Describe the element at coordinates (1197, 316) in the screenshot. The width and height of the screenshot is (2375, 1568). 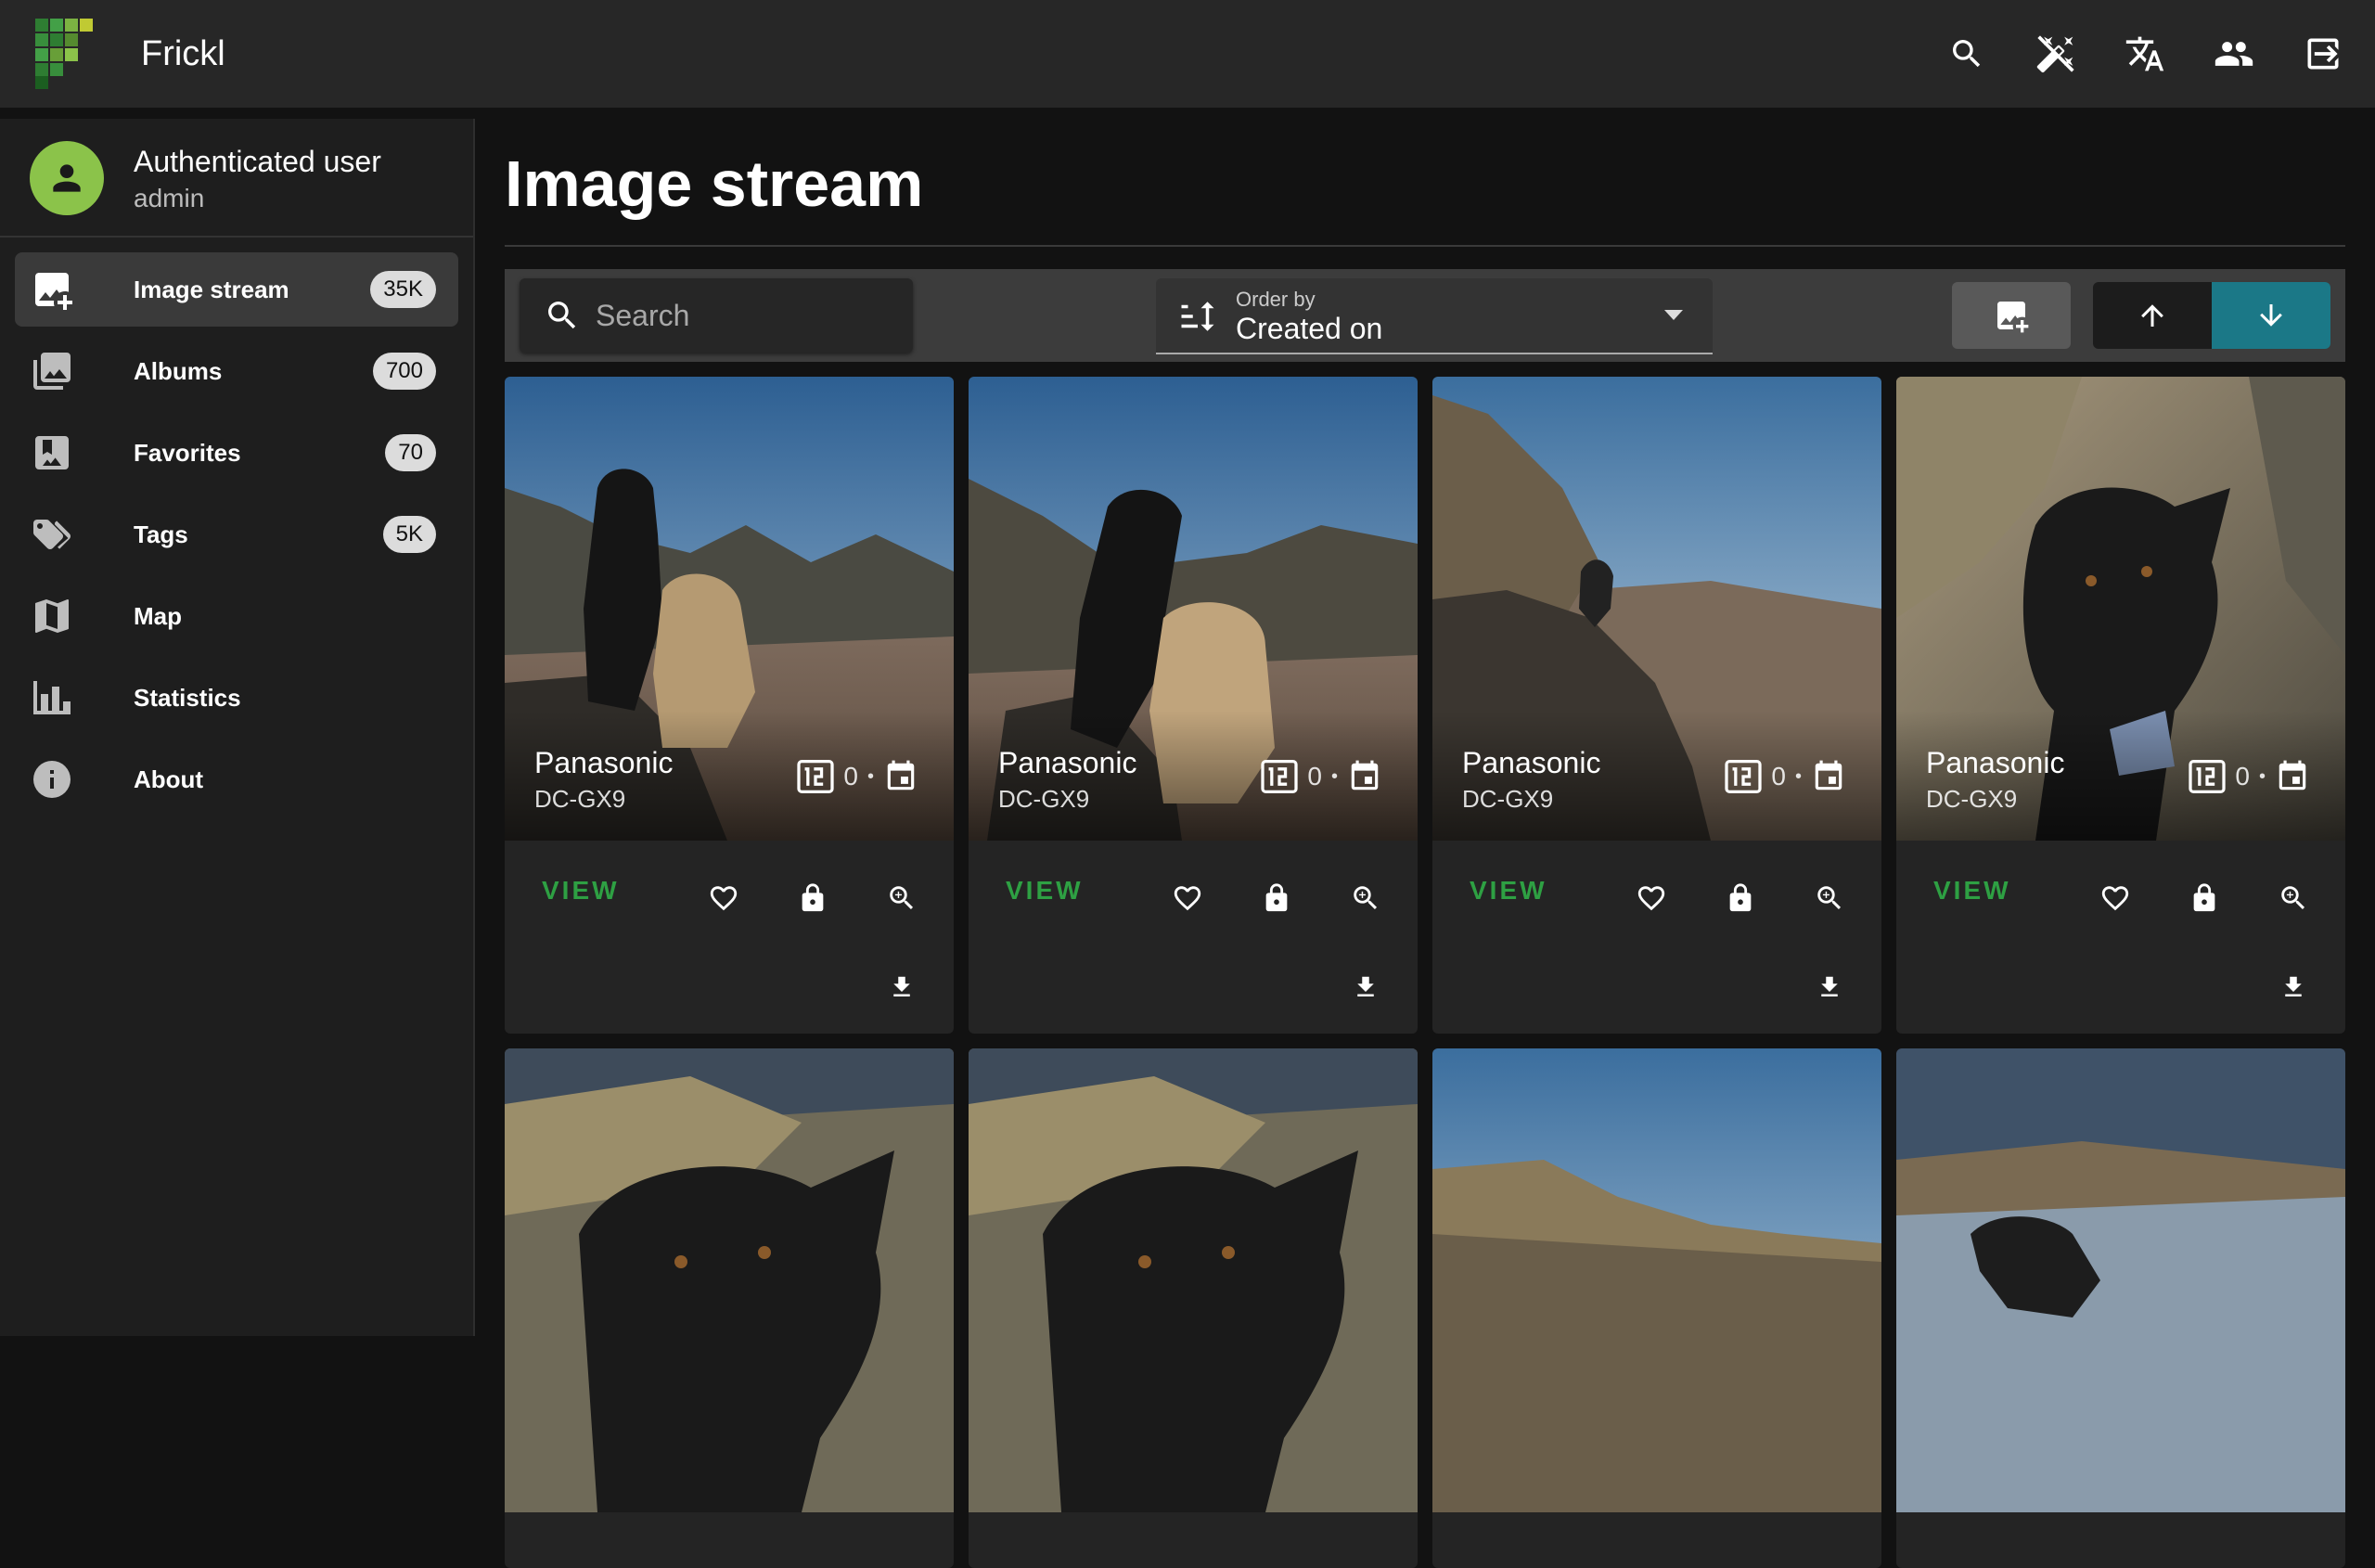
I see `sort-icon` at that location.